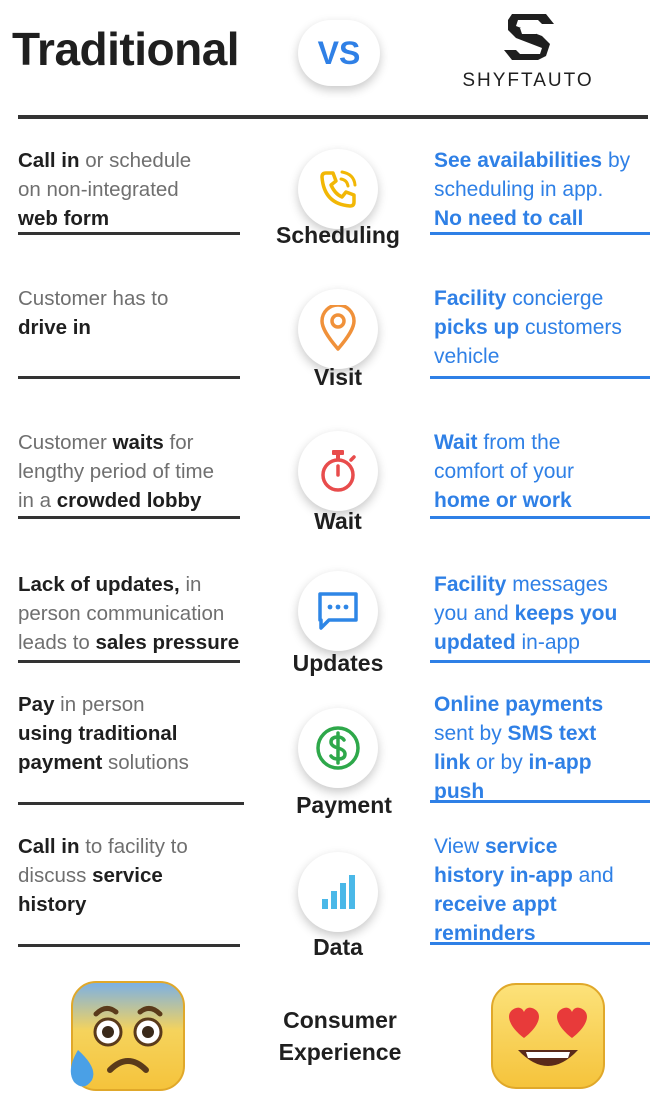 This screenshot has height=1094, width=660. Describe the element at coordinates (467, 356) in the screenshot. I see `body-text: vehicle` at that location.